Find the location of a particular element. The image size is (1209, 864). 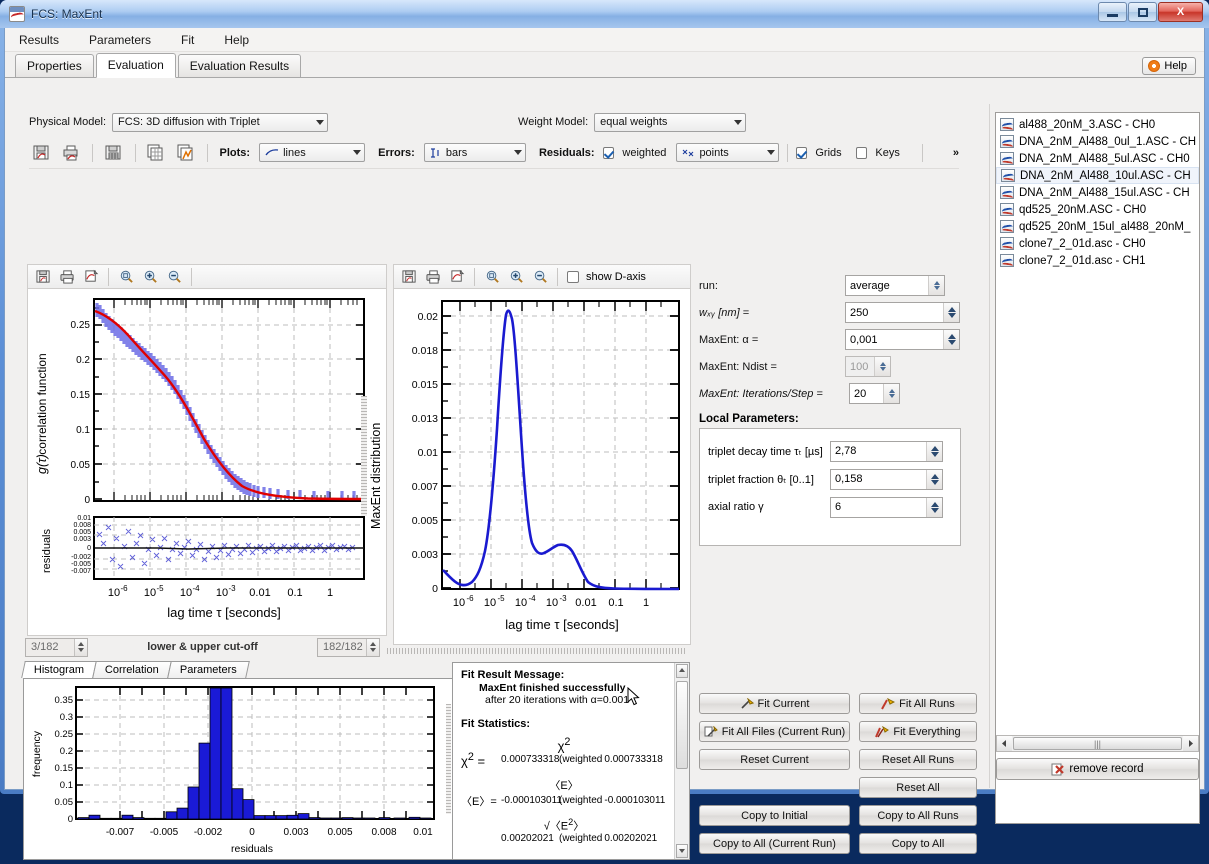

save-data-icon is located at coordinates (114, 153).